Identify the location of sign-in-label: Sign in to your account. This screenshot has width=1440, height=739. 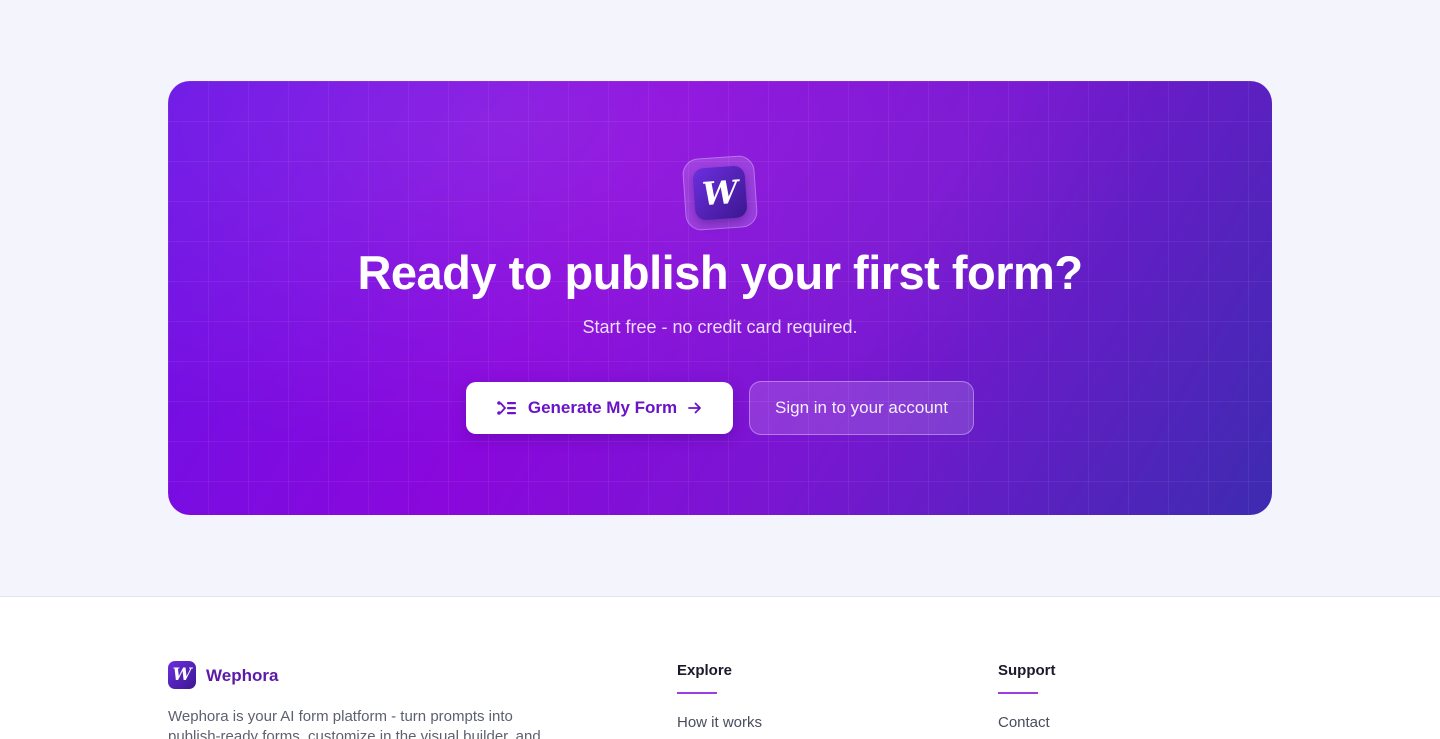
(861, 407).